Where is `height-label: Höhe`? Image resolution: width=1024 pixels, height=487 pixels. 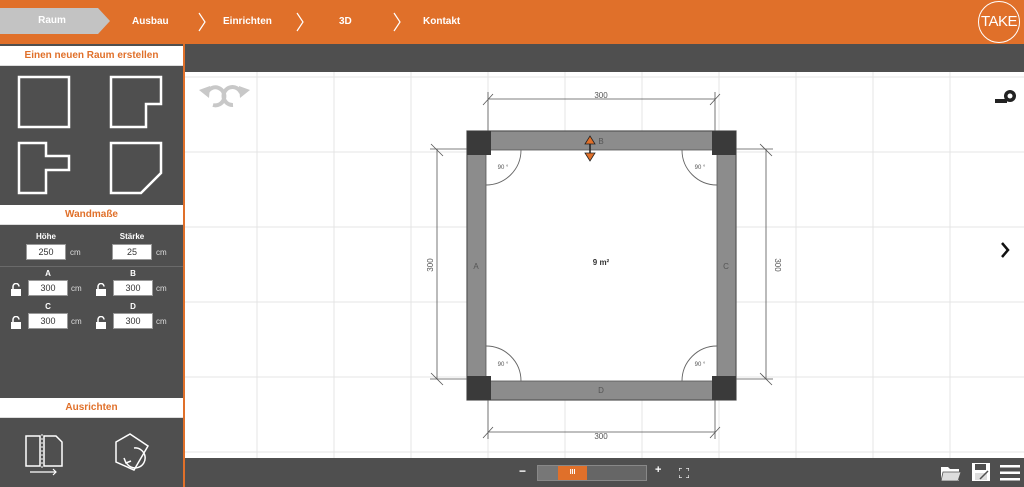
height-label: Höhe is located at coordinates (46, 236).